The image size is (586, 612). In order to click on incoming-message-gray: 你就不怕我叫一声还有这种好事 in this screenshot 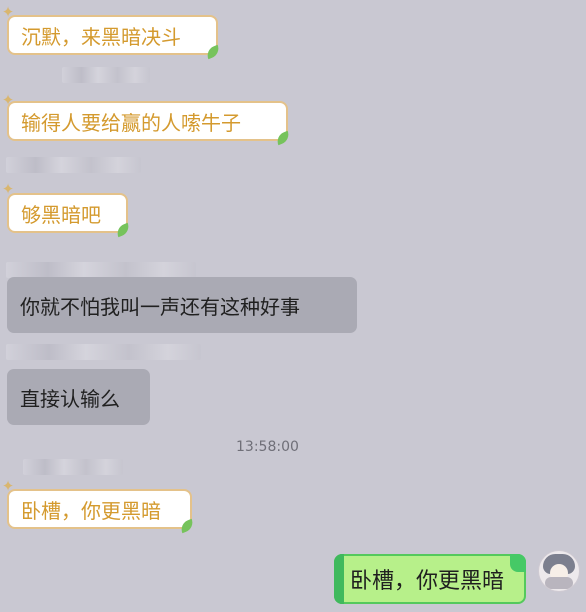, I will do `click(182, 305)`.